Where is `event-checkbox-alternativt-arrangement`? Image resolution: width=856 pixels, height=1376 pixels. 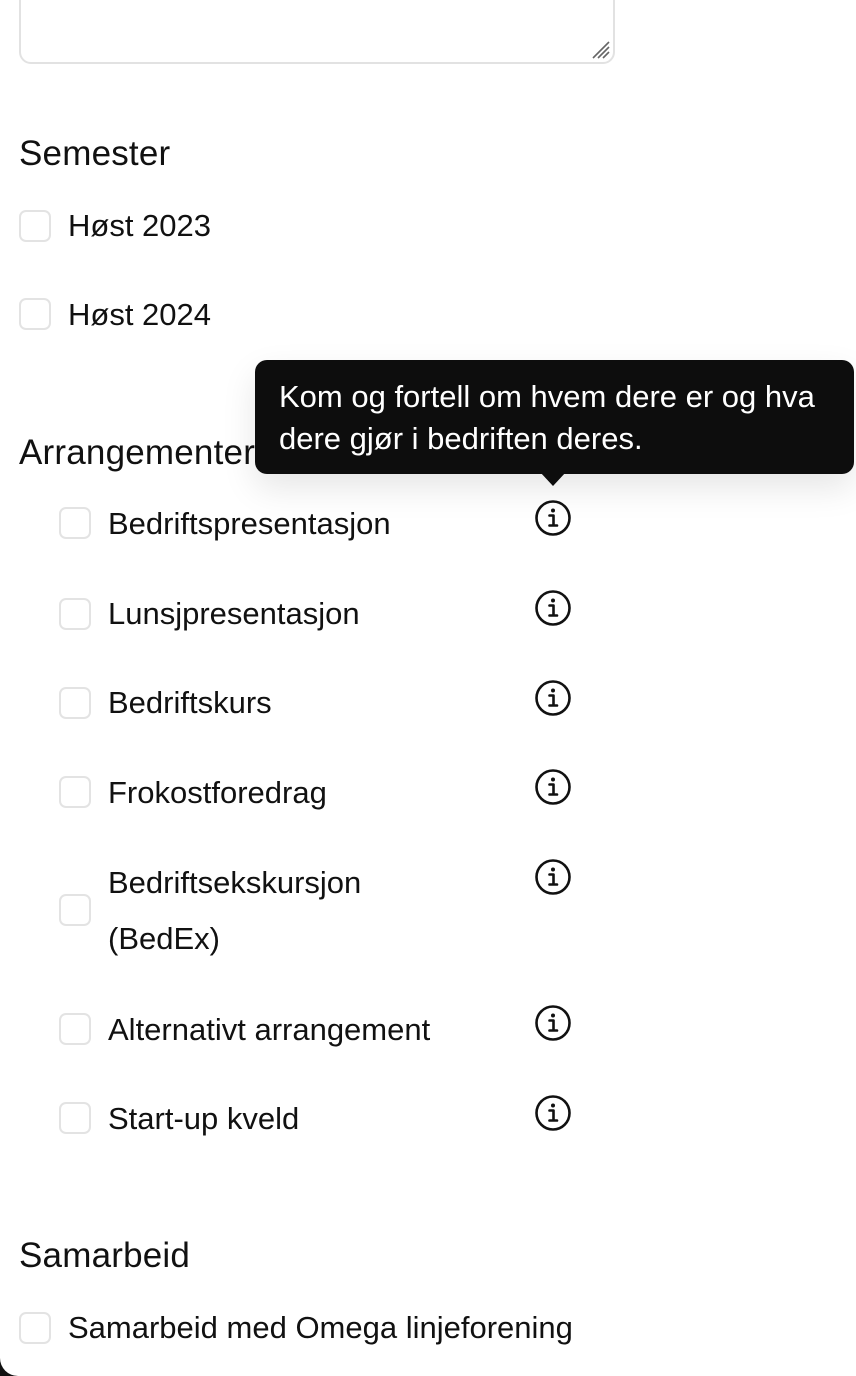 event-checkbox-alternativt-arrangement is located at coordinates (75, 1029).